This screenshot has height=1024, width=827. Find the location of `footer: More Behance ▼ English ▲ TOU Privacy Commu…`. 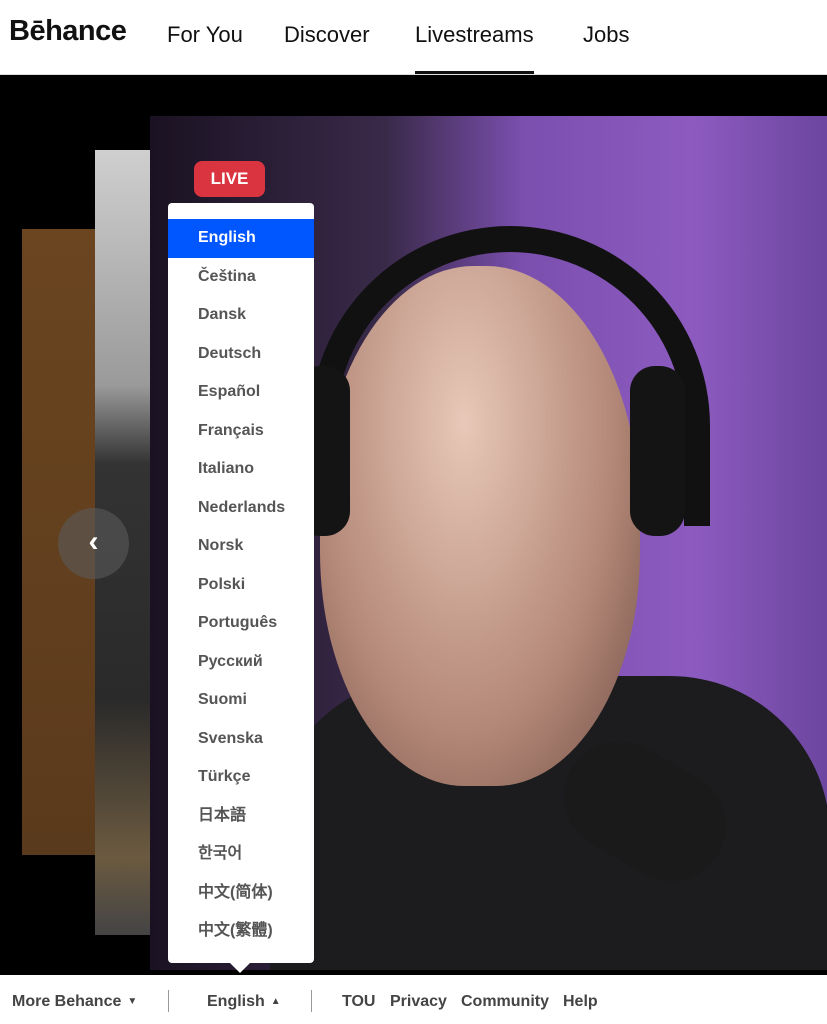

footer: More Behance ▼ English ▲ TOU Privacy Commu… is located at coordinates (413, 999).